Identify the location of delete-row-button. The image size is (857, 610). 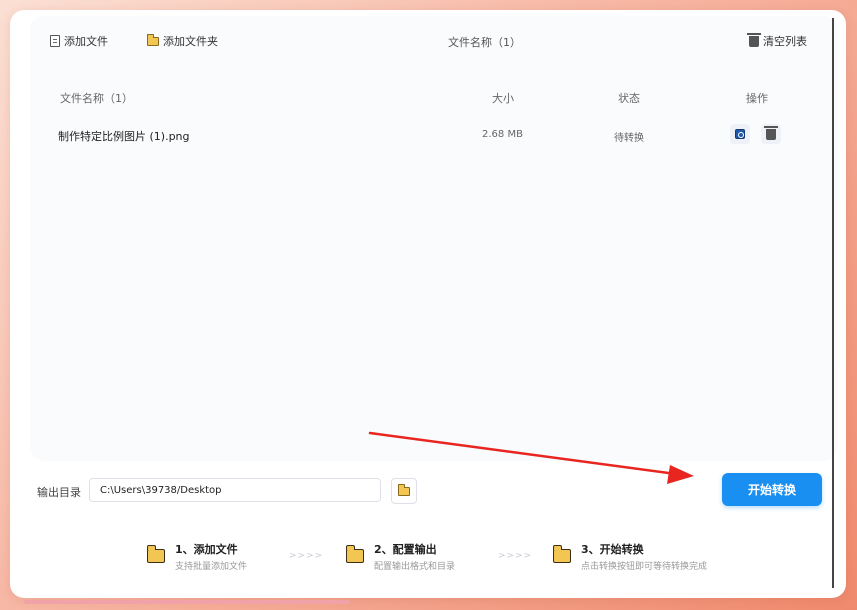
(771, 134).